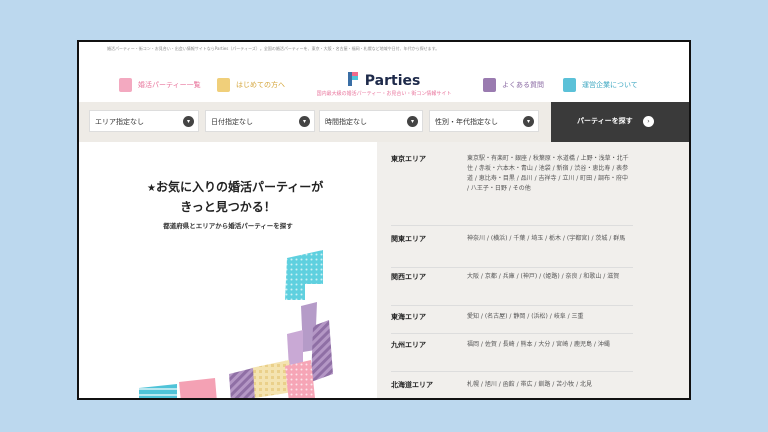 Image resolution: width=768 pixels, height=432 pixels. Describe the element at coordinates (260, 121) in the screenshot. I see `date-select: 日付指定なし ▾` at that location.